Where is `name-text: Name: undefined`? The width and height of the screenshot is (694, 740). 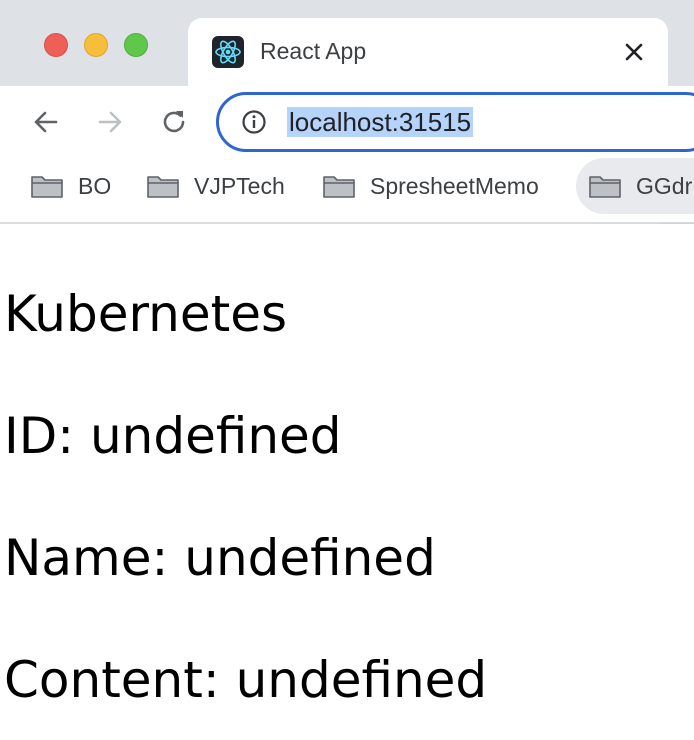 name-text: Name: undefined is located at coordinates (220, 558).